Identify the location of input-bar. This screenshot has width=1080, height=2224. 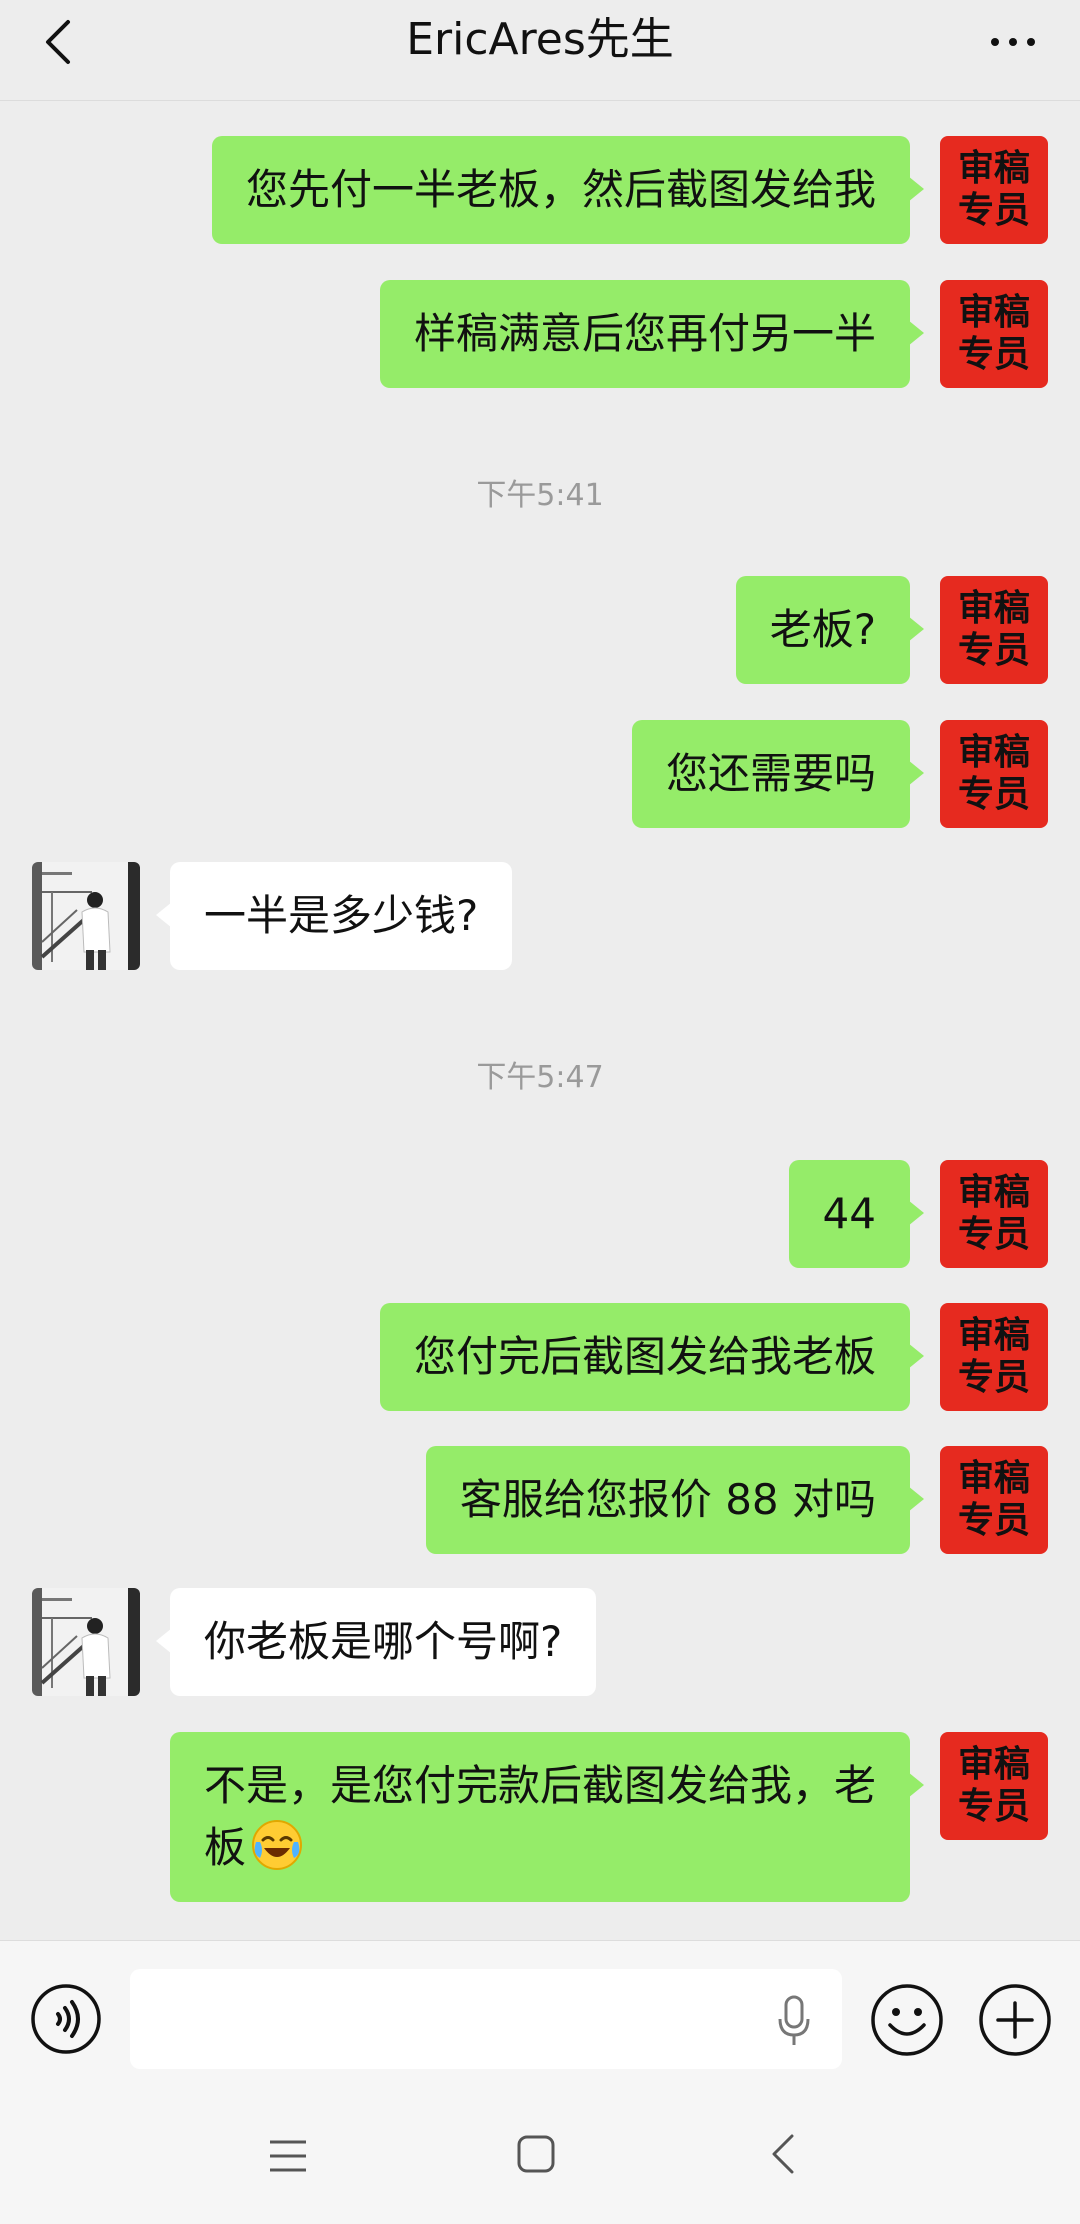
(540, 2015).